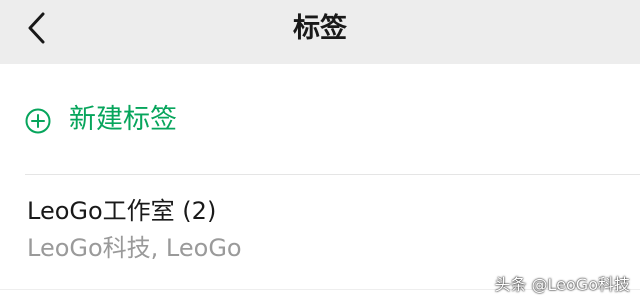 The height and width of the screenshot is (303, 640). Describe the element at coordinates (134, 248) in the screenshot. I see `tag-members: LeoGo科技, LeoGo` at that location.